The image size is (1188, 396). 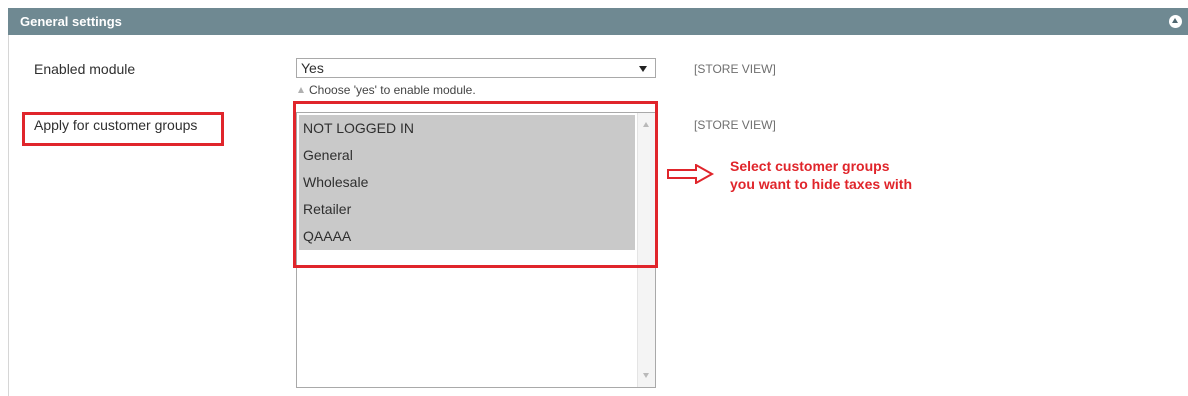 I want to click on option-wholesale: Wholesale, so click(x=467, y=182).